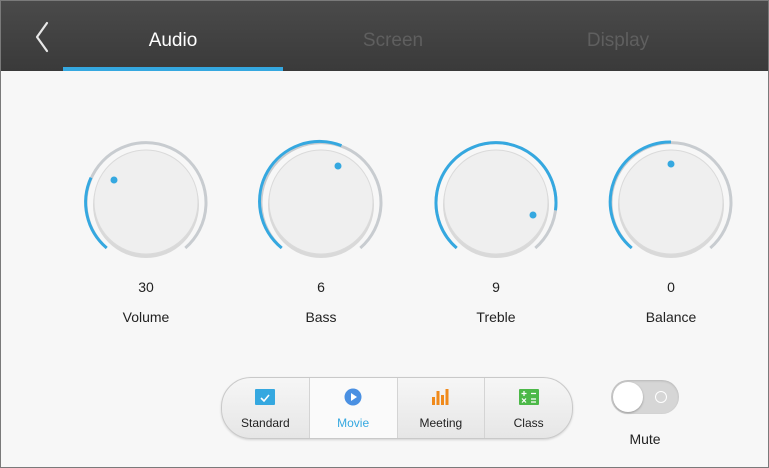 This screenshot has height=468, width=769. I want to click on chevron-left-icon, so click(42, 37).